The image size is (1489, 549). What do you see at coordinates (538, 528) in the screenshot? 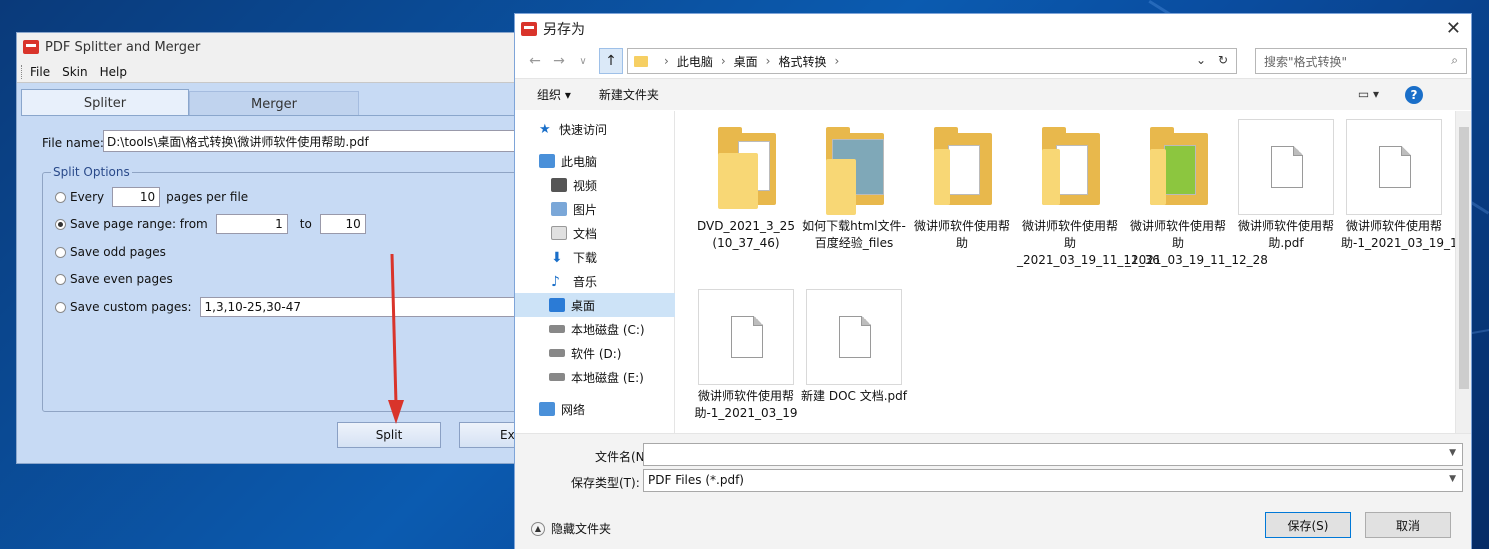
I see `chevron-up-icon: ▲` at bounding box center [538, 528].